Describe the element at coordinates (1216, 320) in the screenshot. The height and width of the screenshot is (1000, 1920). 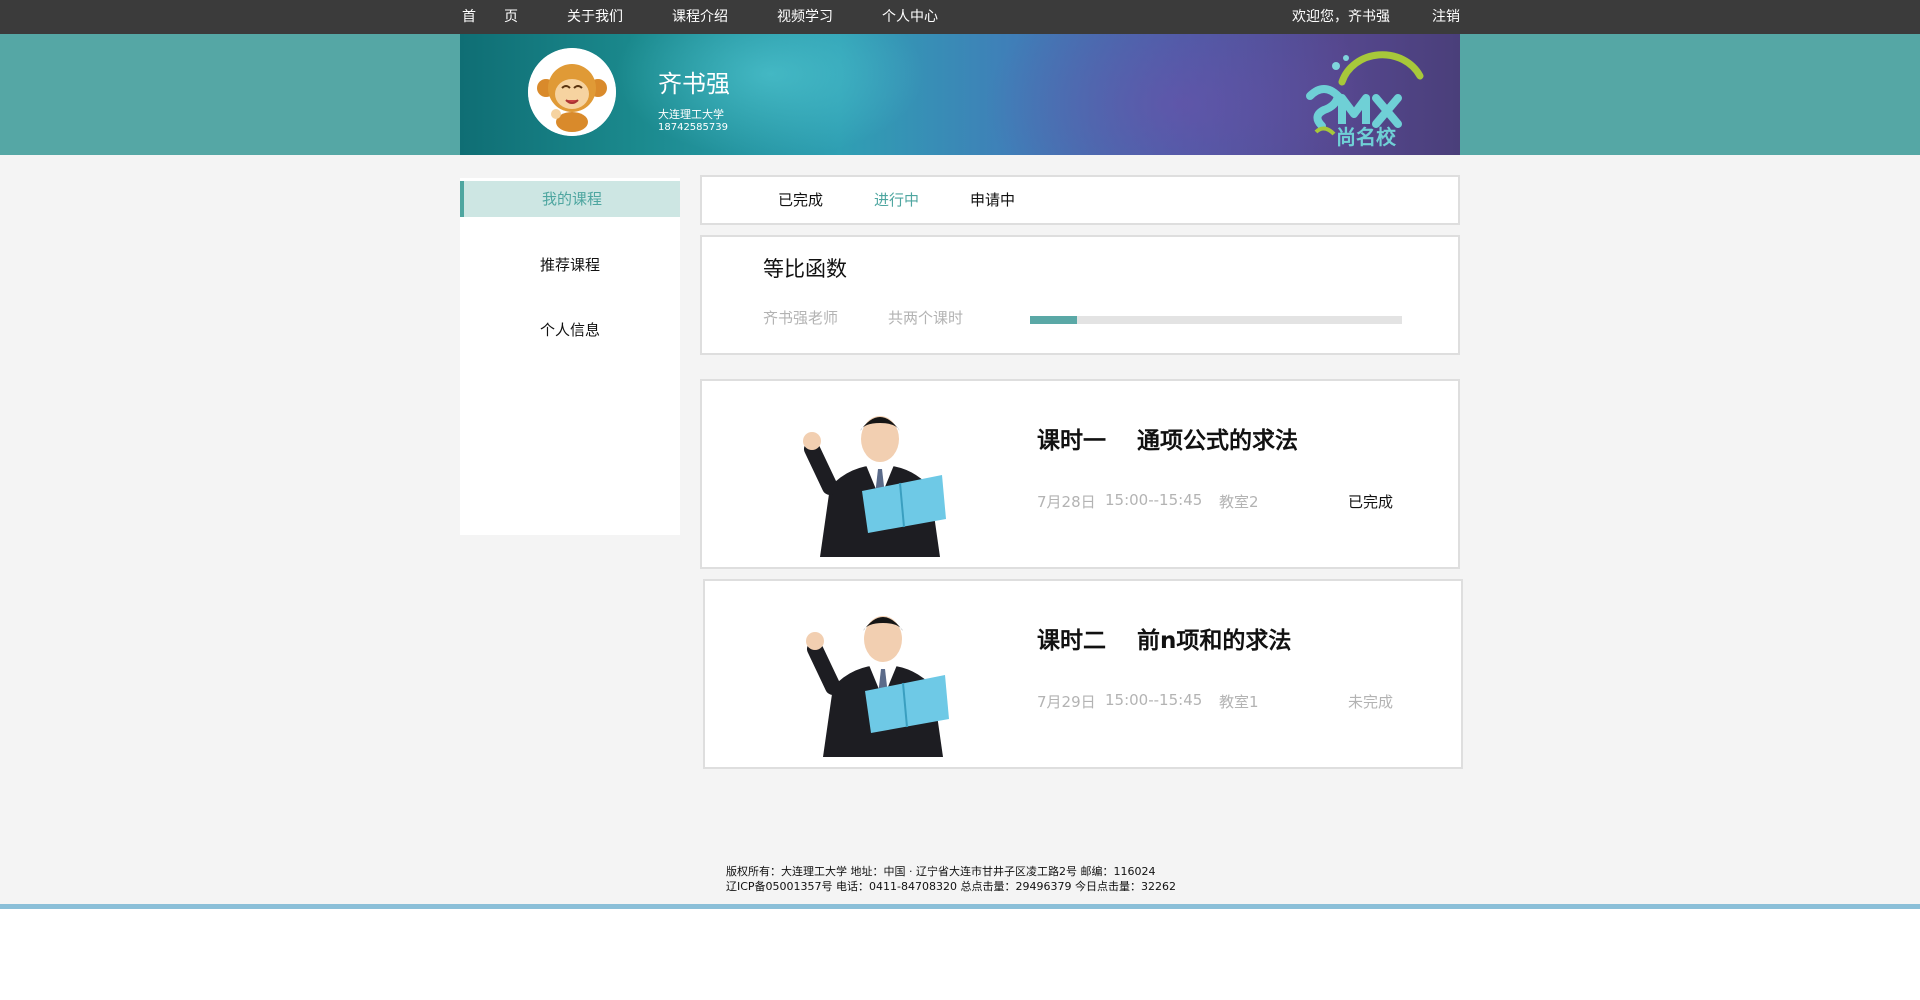
I see `course-progress-bar` at that location.